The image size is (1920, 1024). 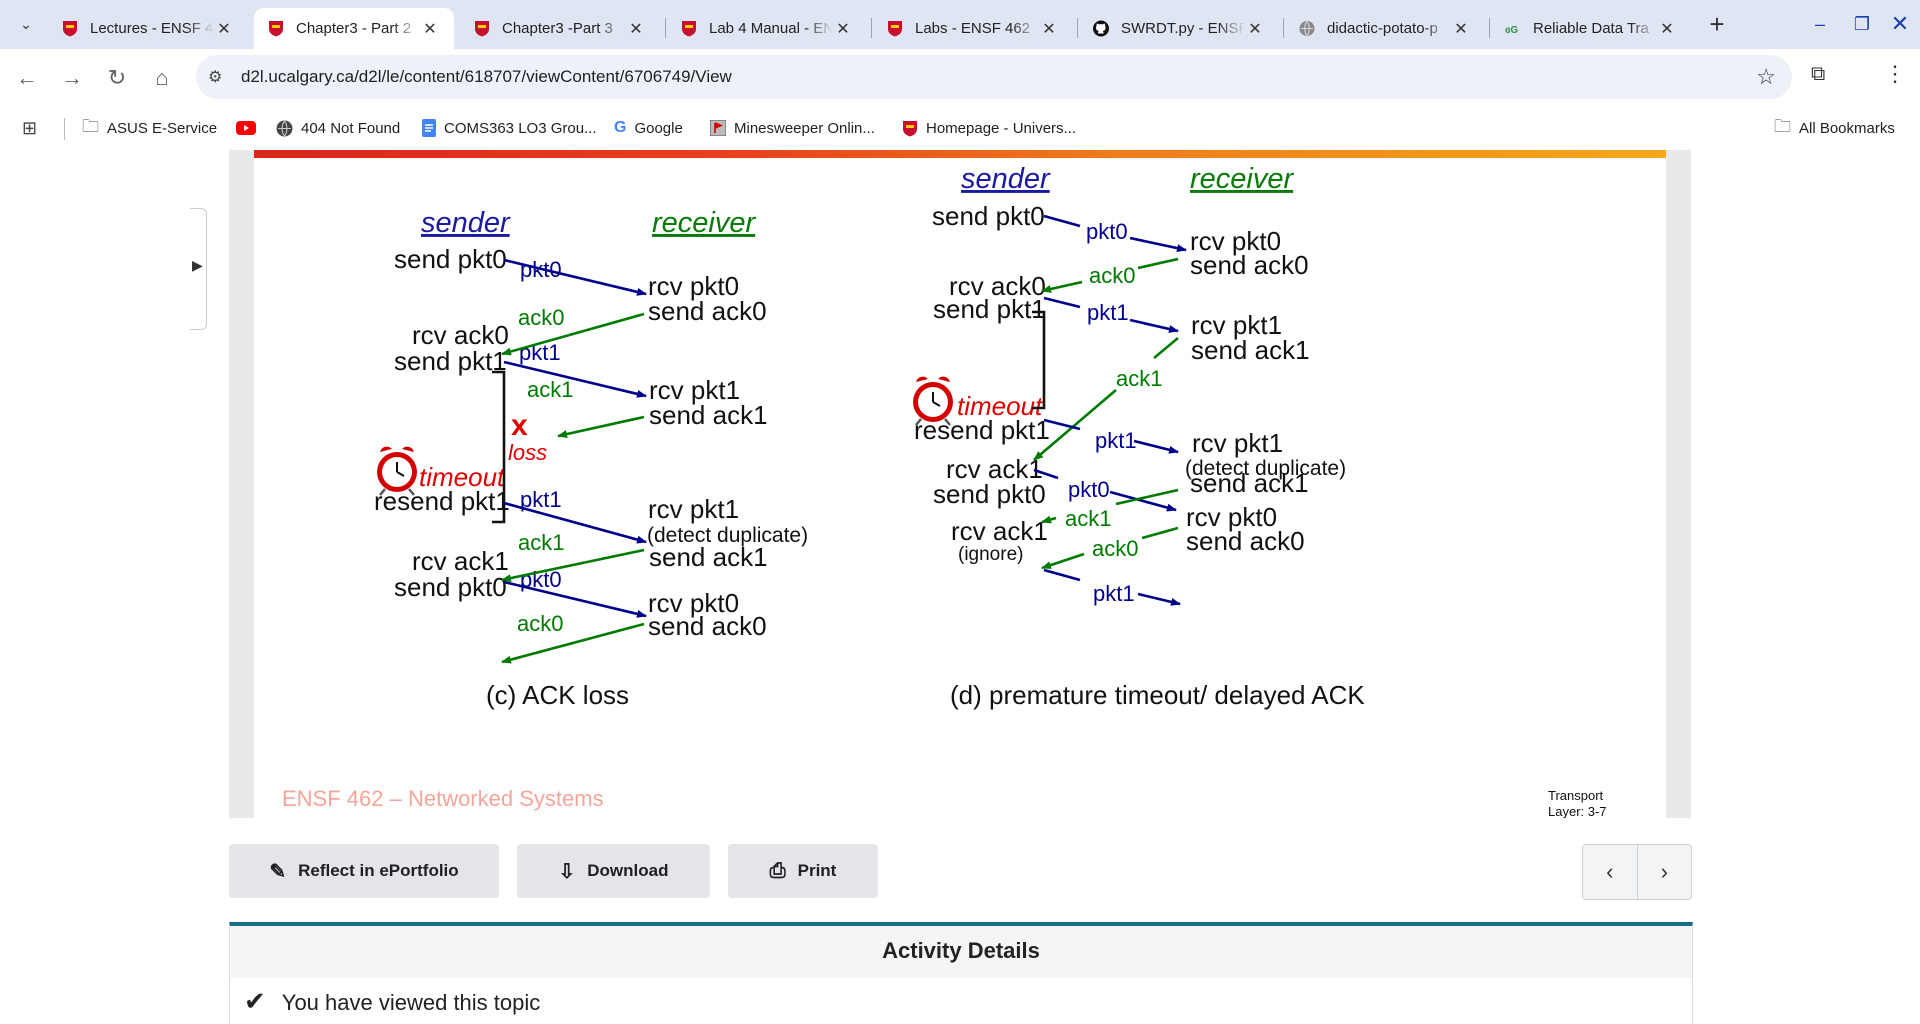 What do you see at coordinates (1158, 263) in the screenshot?
I see `right-arrow-ack0-a-start` at bounding box center [1158, 263].